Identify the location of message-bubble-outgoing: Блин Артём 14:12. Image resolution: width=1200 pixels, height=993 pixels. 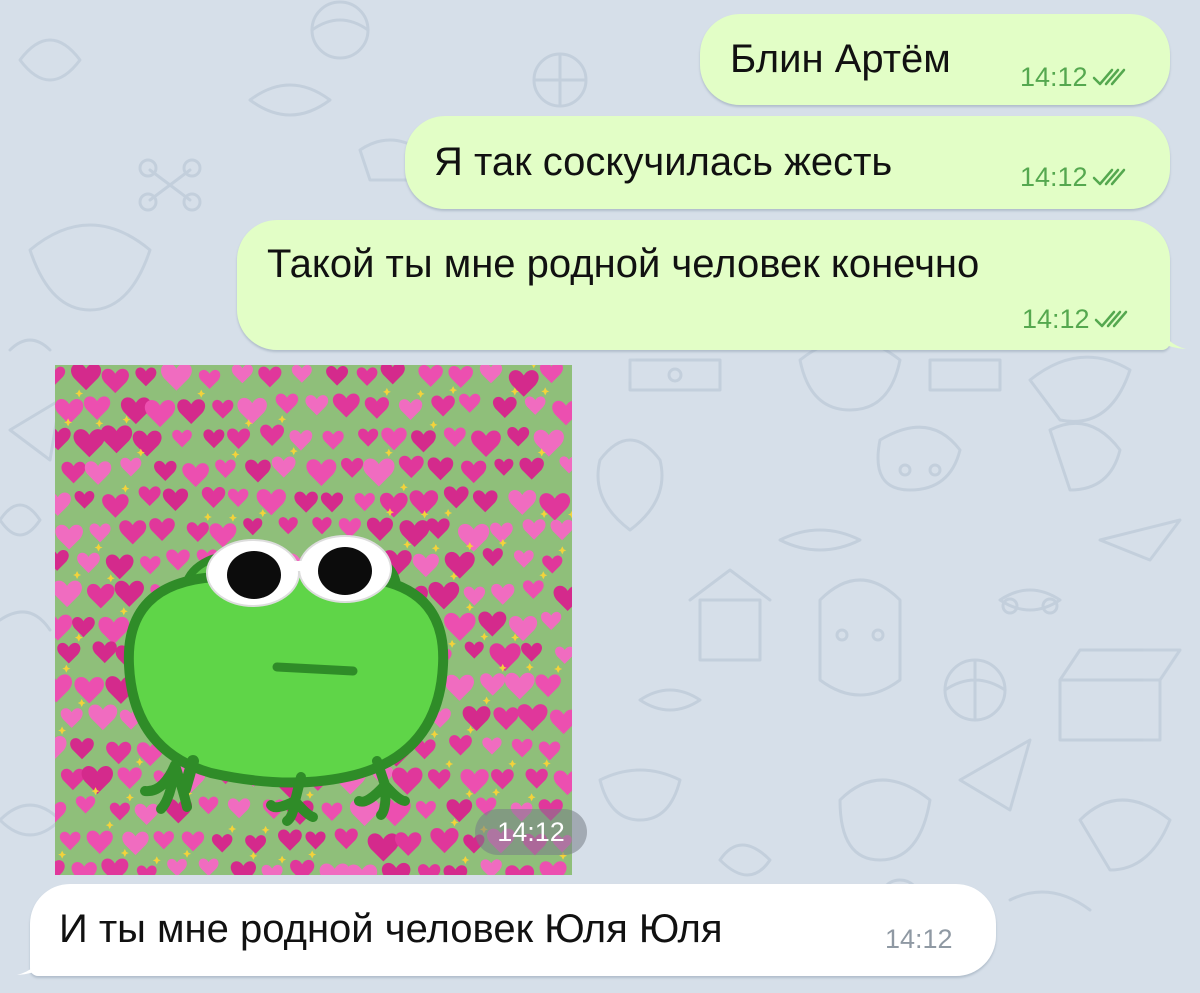
(935, 59).